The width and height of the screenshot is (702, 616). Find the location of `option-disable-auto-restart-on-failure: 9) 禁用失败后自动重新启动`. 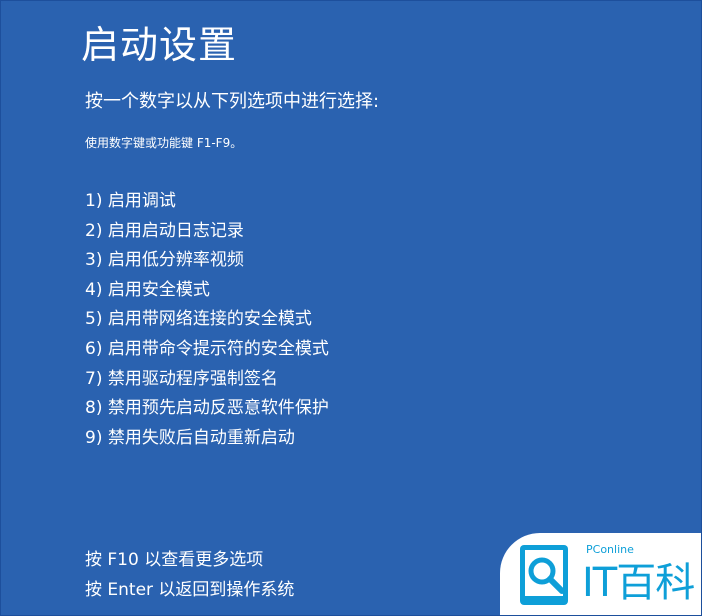

option-disable-auto-restart-on-failure: 9) 禁用失败后自动重新启动 is located at coordinates (207, 439).